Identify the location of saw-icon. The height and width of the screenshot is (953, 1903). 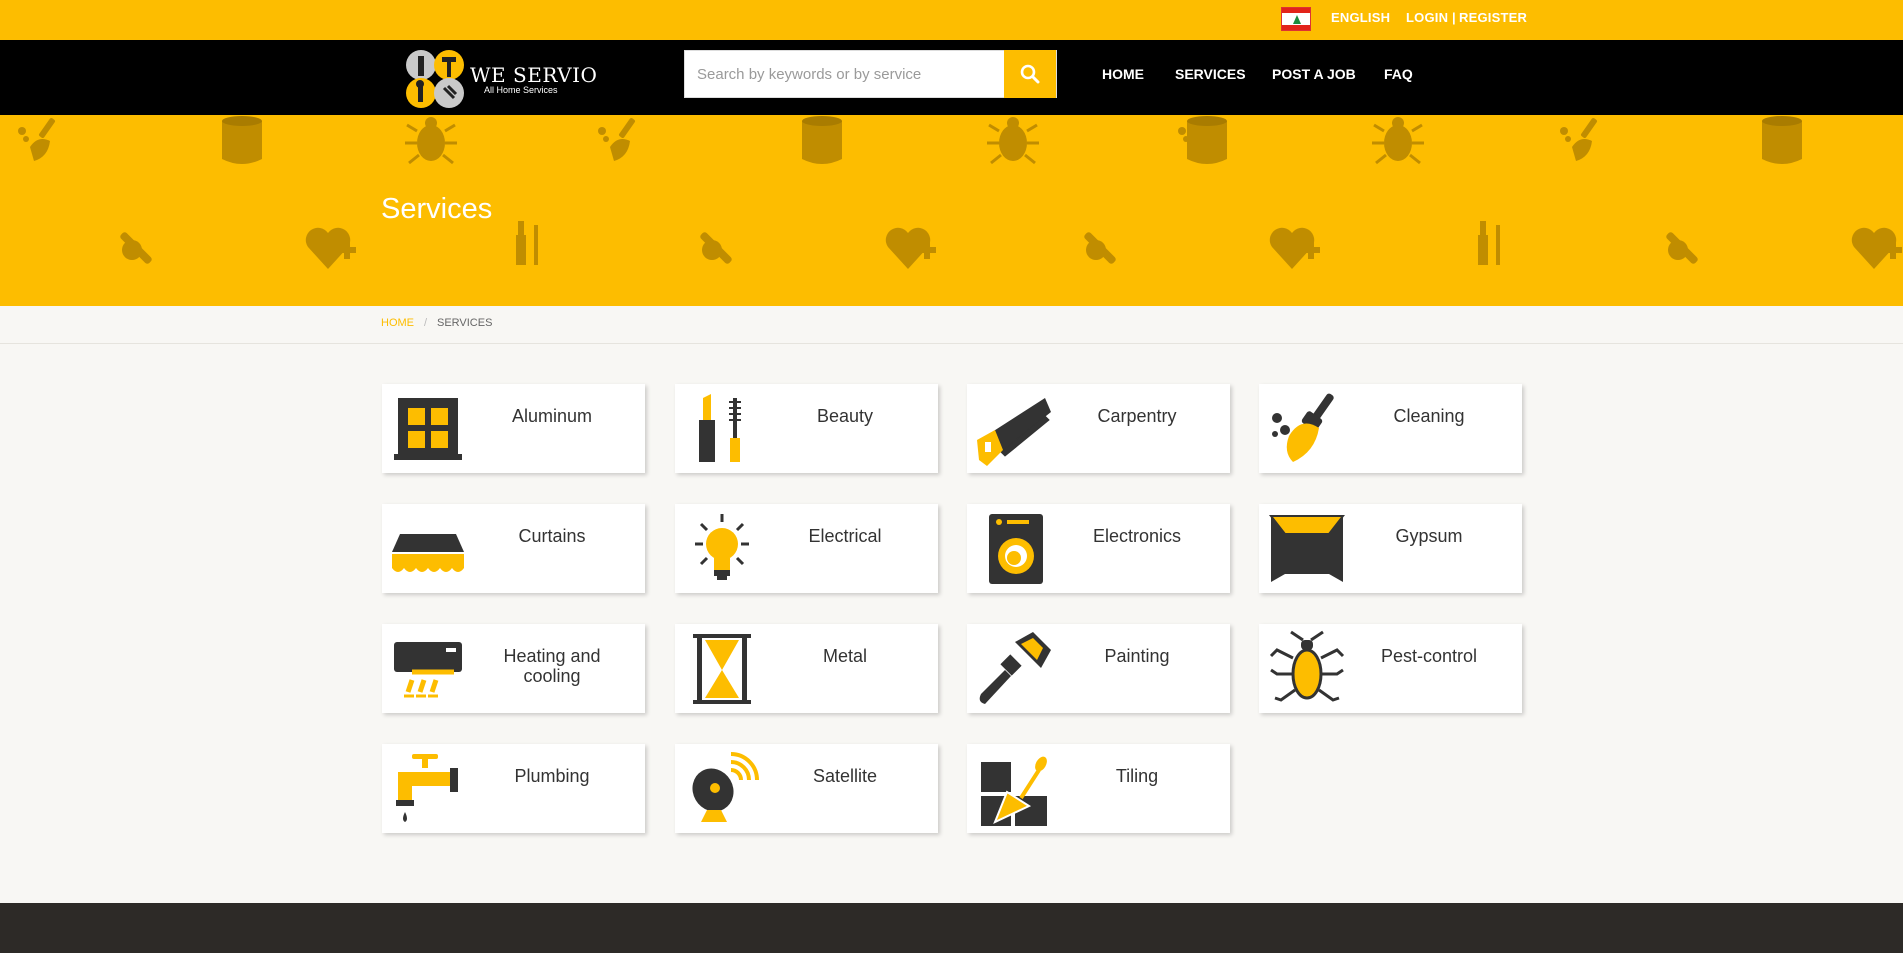
(1014, 432).